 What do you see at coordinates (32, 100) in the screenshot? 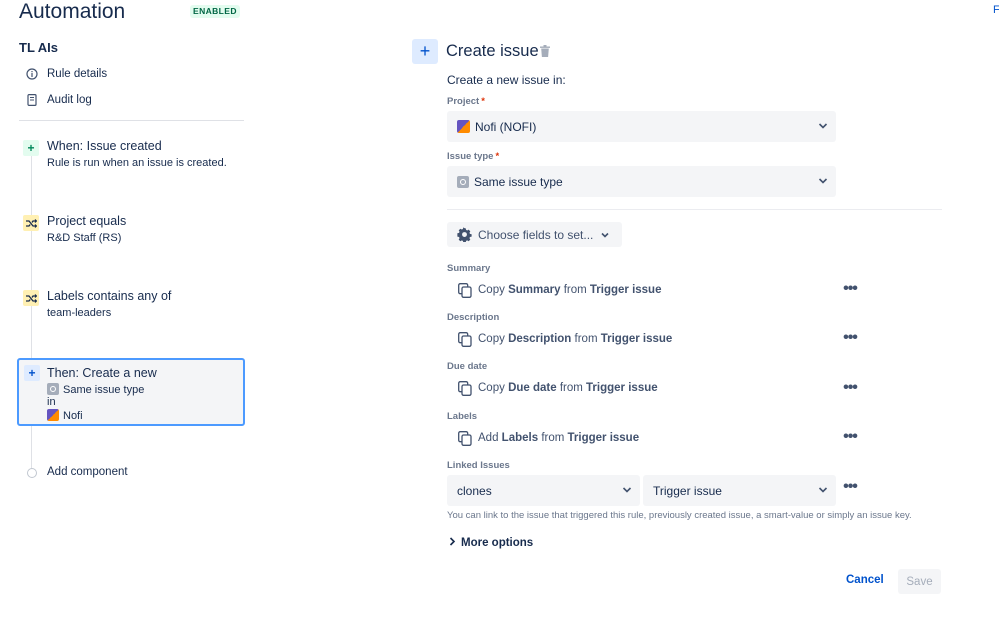
I see `document-icon` at bounding box center [32, 100].